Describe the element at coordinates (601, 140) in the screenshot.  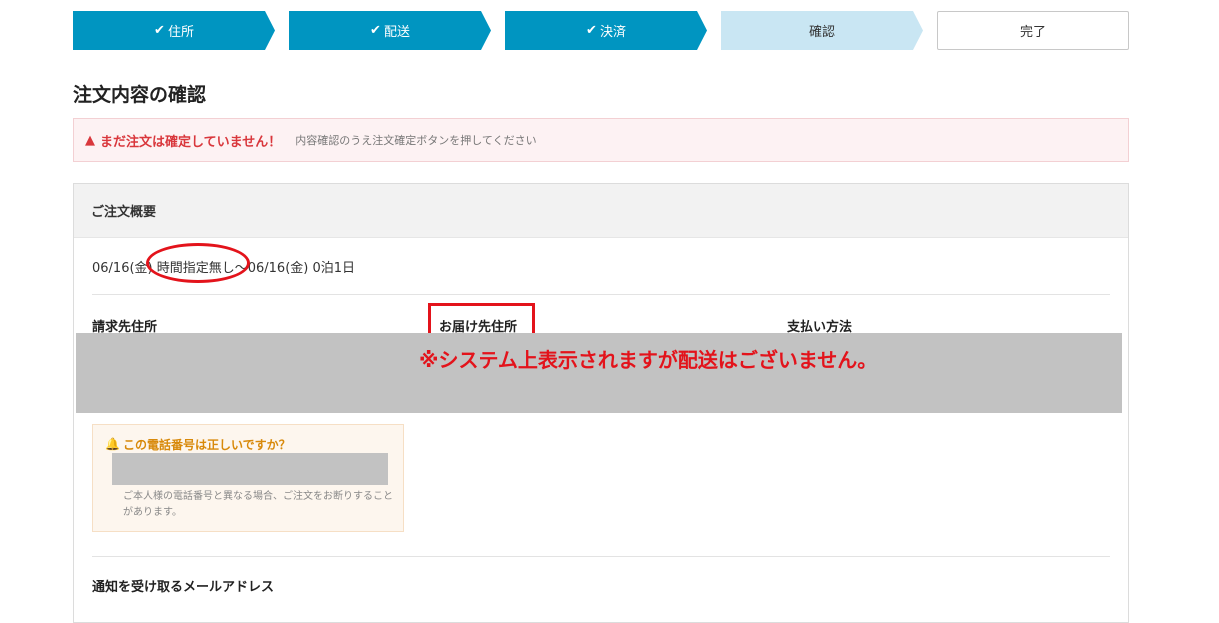
I see `unconfirmed-alert: ▲ まだ注文は確定していません！ 内容確認のうえ注文確定ボタンを押してください` at that location.